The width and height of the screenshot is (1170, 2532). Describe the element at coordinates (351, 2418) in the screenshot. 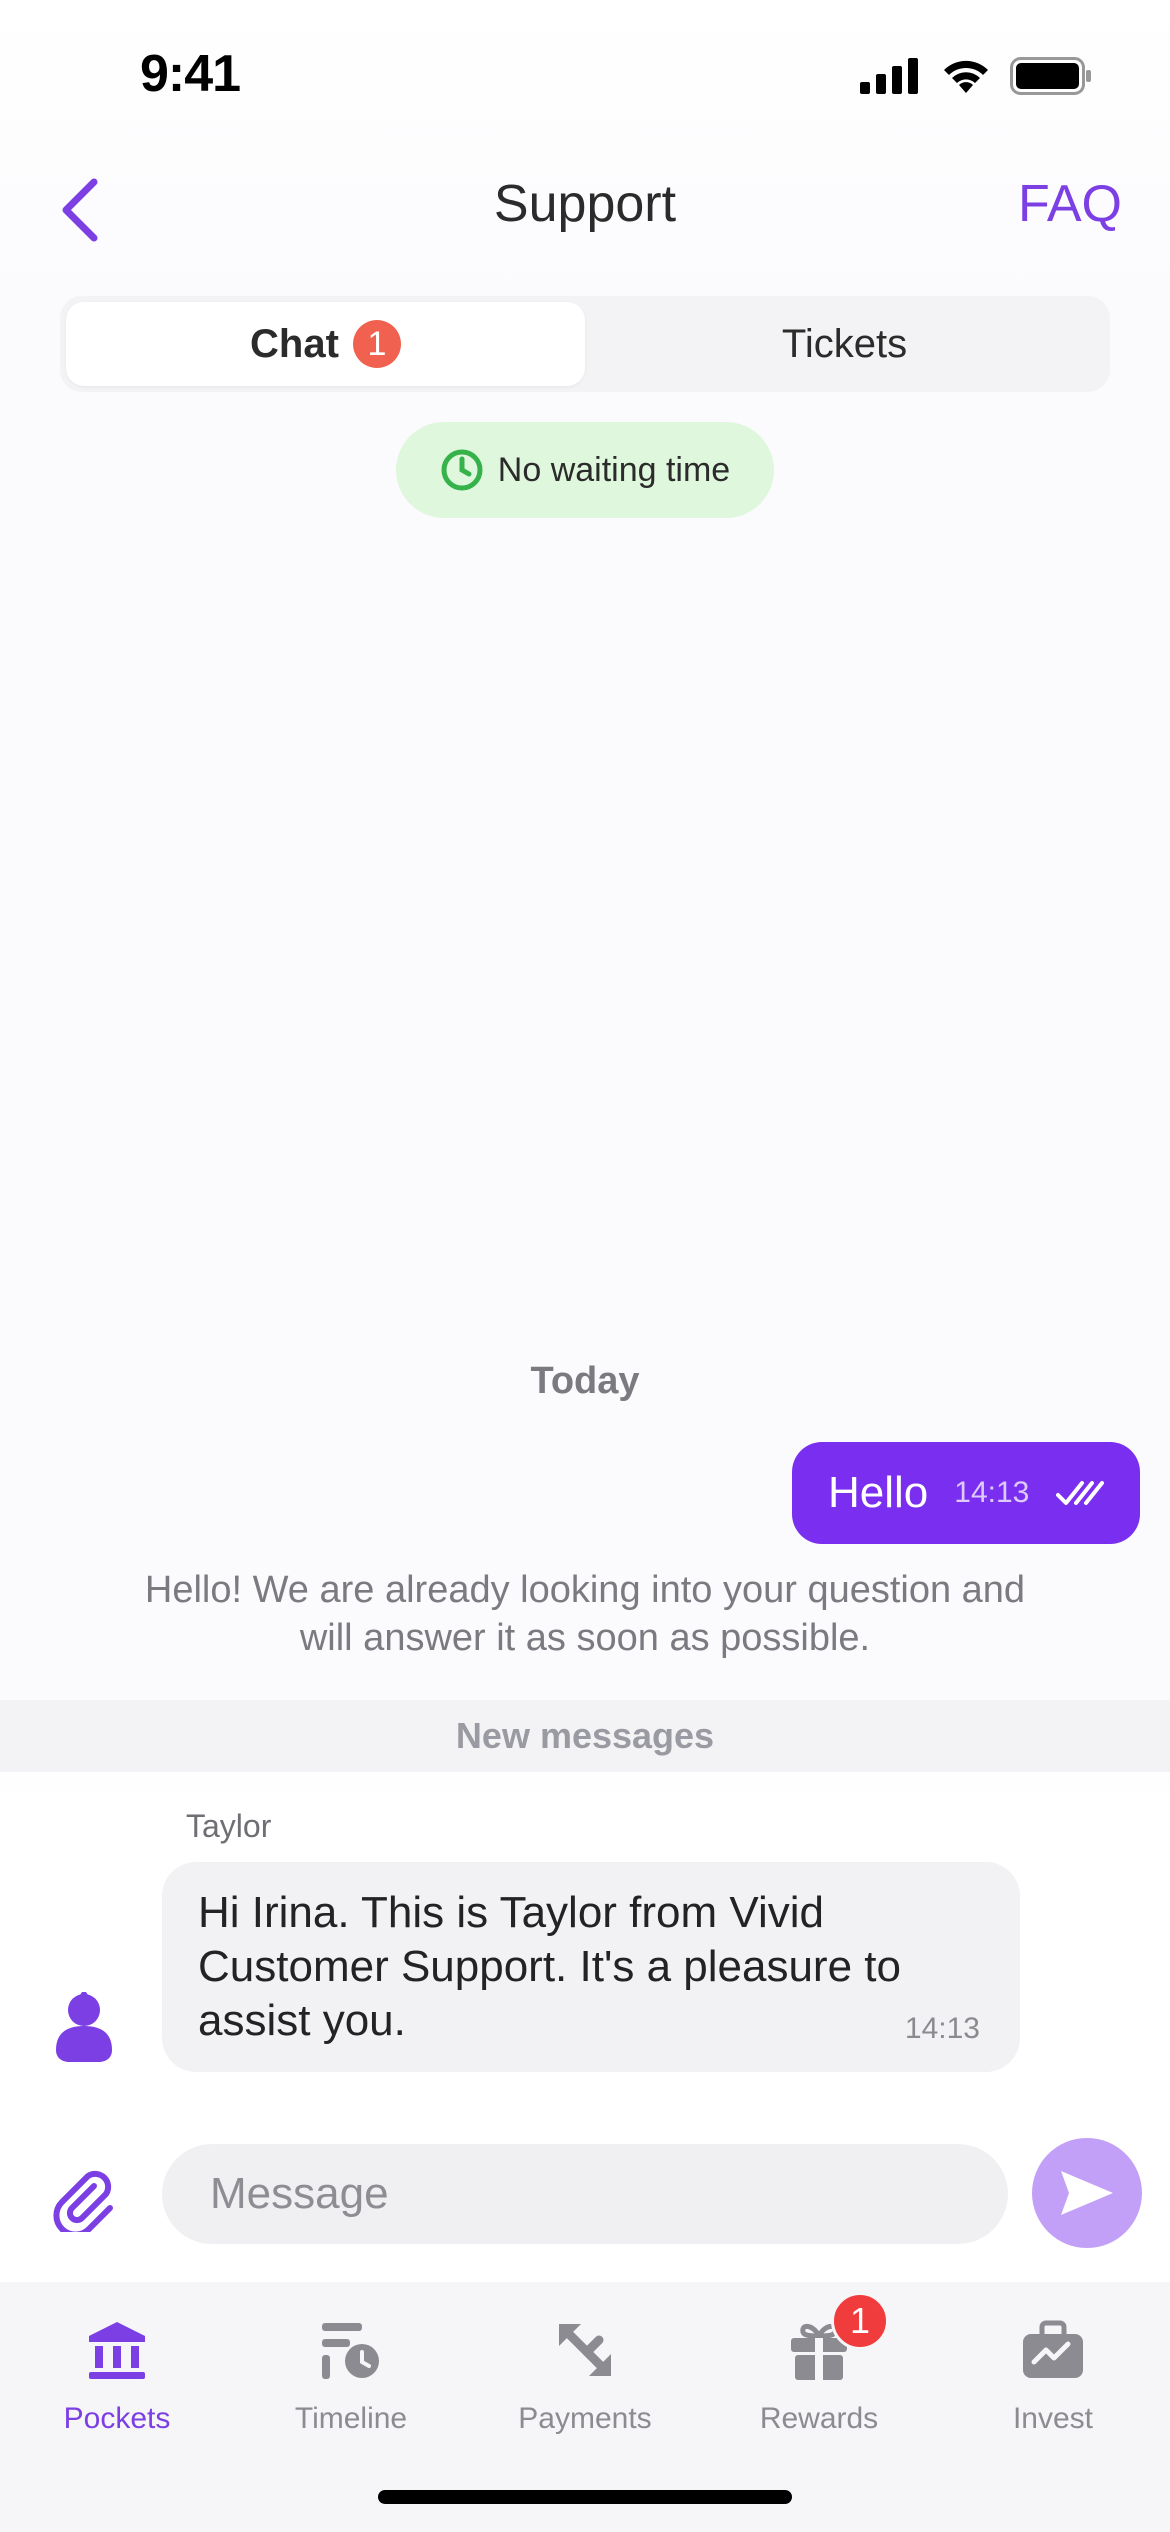

I see `tab-timeline-label: Timeline` at that location.